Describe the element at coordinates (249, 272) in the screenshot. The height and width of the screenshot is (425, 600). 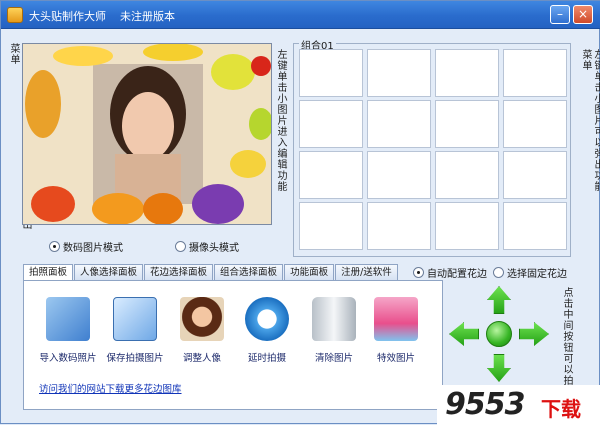
I see `tab-group: 组合选择面板` at that location.